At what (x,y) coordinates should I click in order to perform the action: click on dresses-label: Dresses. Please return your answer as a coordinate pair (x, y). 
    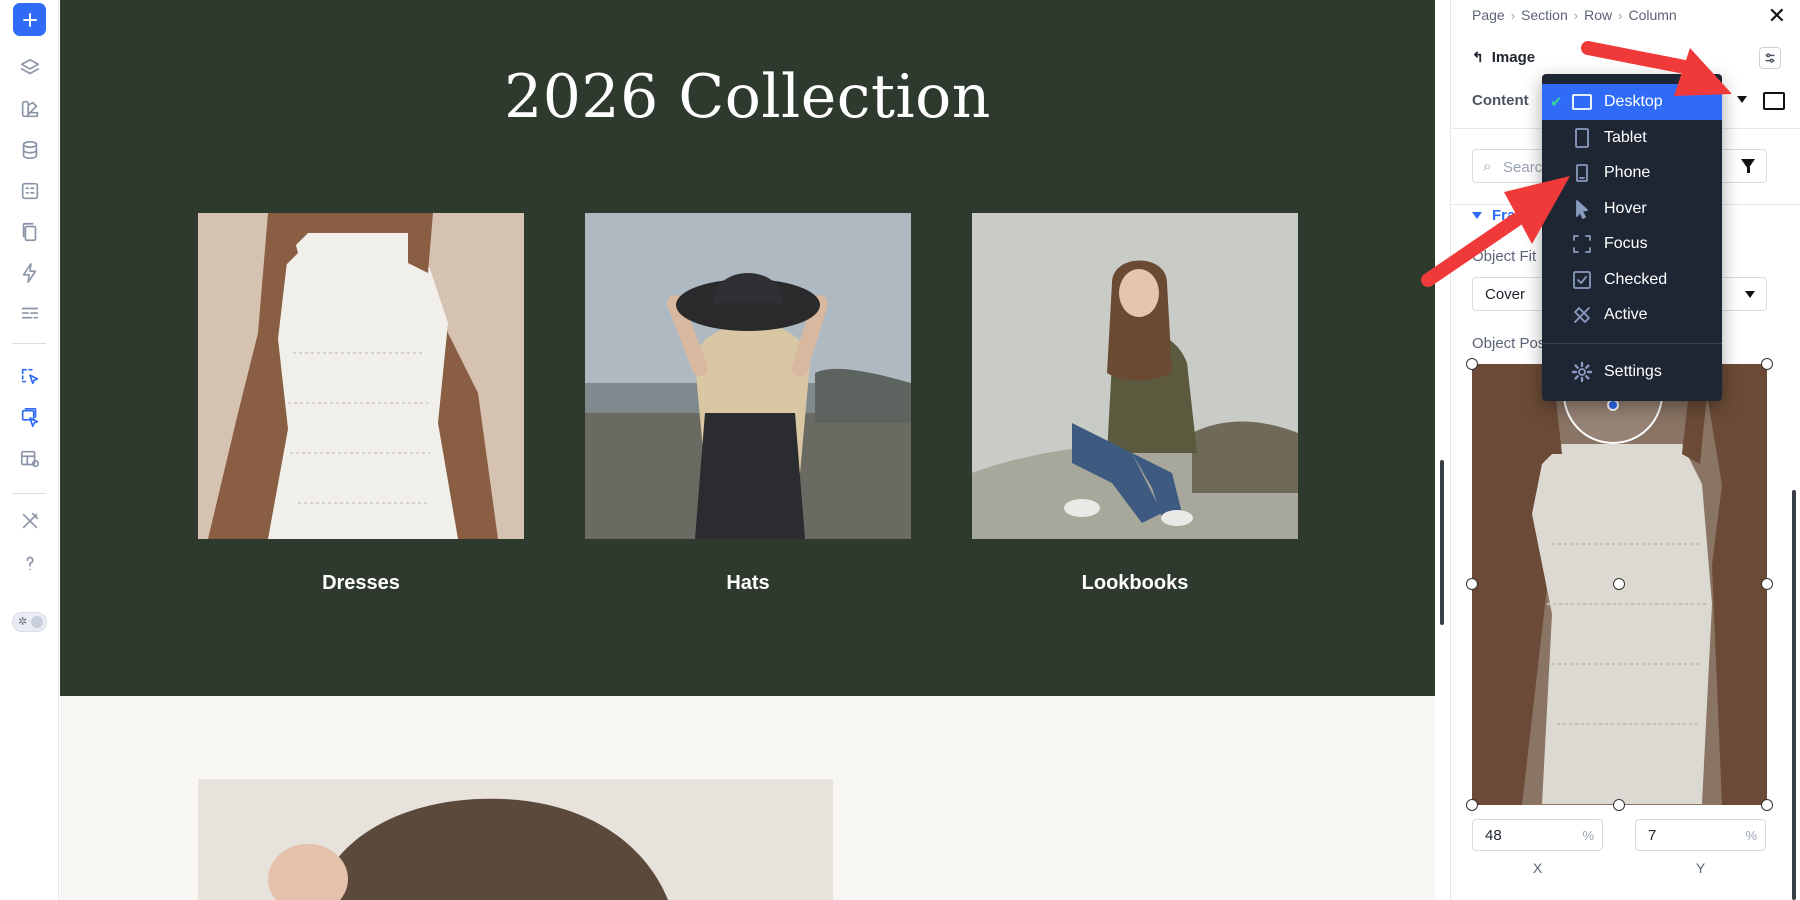
    Looking at the image, I should click on (361, 583).